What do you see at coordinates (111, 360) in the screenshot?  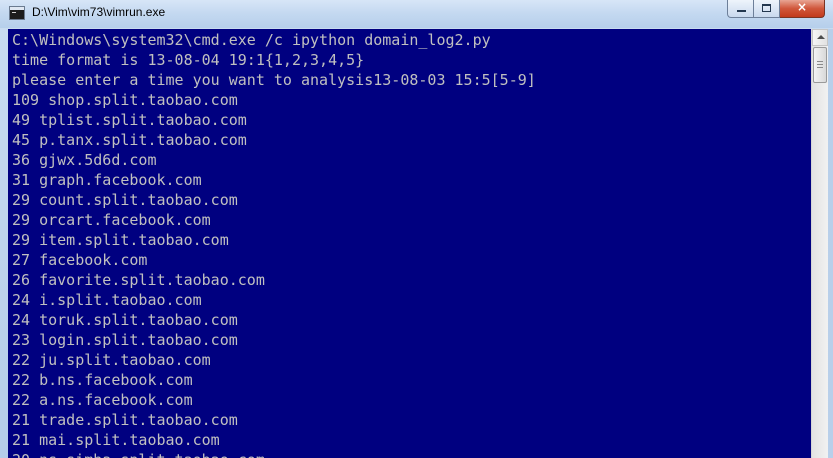 I see `console-line: 22 ju.split.taobao.com` at bounding box center [111, 360].